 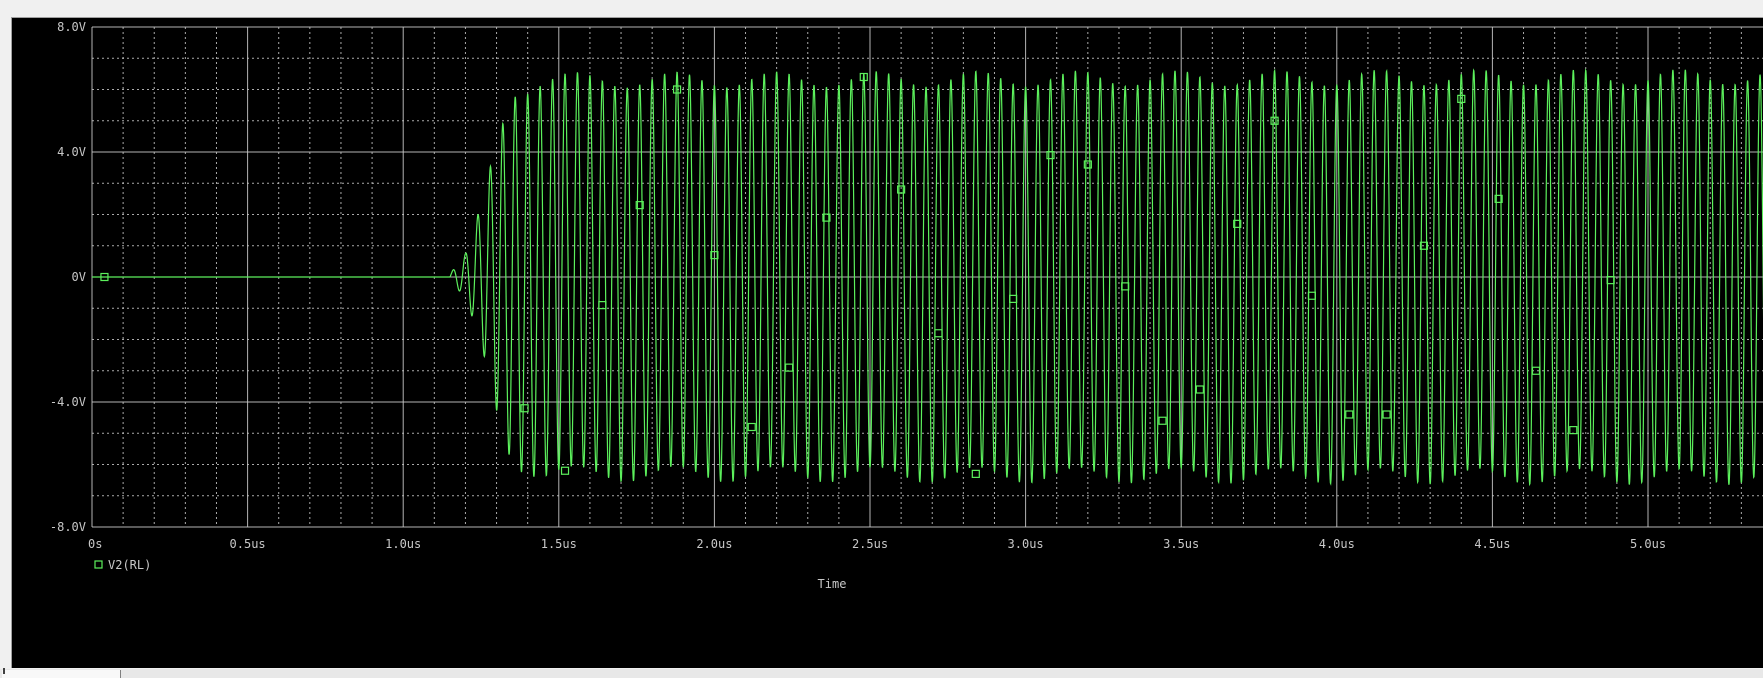 I want to click on x-tick-label: 3.5us, so click(x=1181, y=544).